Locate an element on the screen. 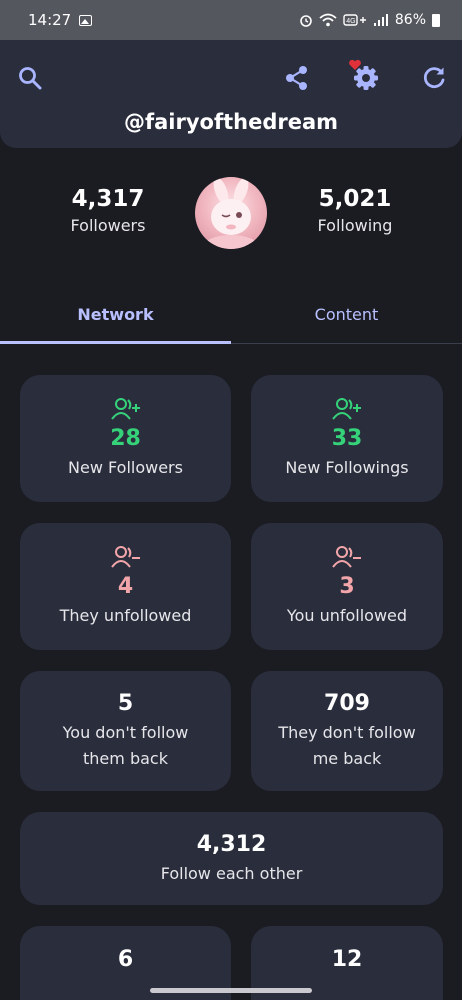 The width and height of the screenshot is (462, 1000). dont-follow-back-count: 5 is located at coordinates (125, 703).